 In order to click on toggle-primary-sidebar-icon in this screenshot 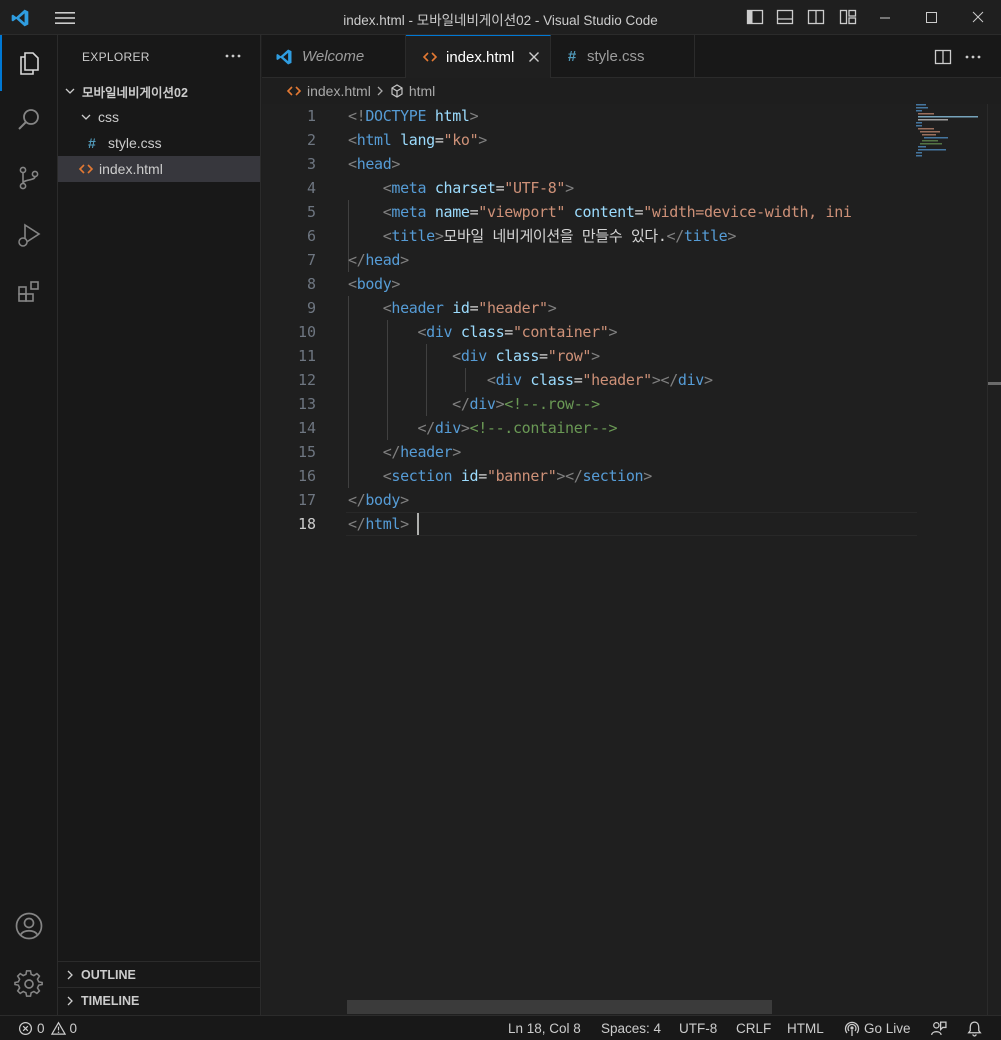, I will do `click(755, 17)`.